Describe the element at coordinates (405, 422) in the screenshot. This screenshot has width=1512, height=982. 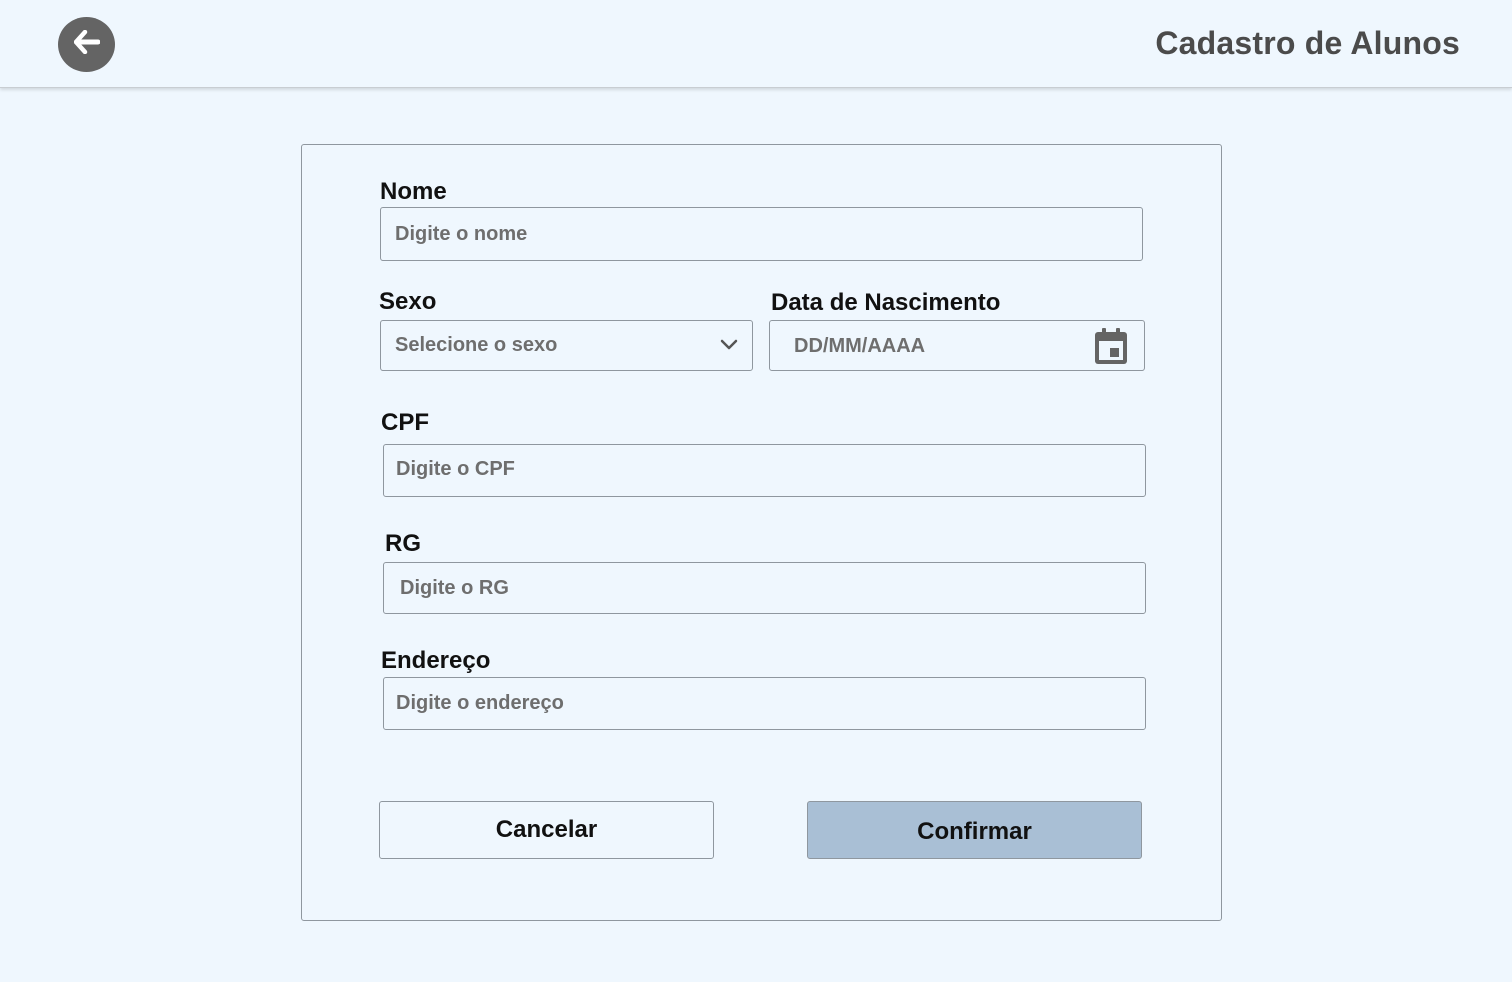
I see `cpf-label: CPF` at that location.